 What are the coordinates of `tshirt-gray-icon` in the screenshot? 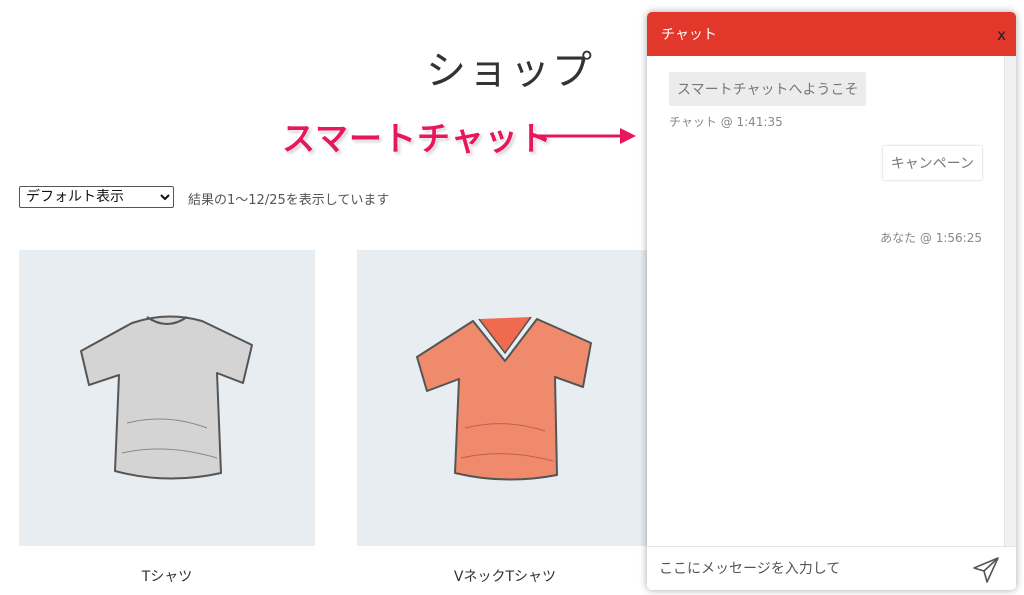 It's located at (166, 397).